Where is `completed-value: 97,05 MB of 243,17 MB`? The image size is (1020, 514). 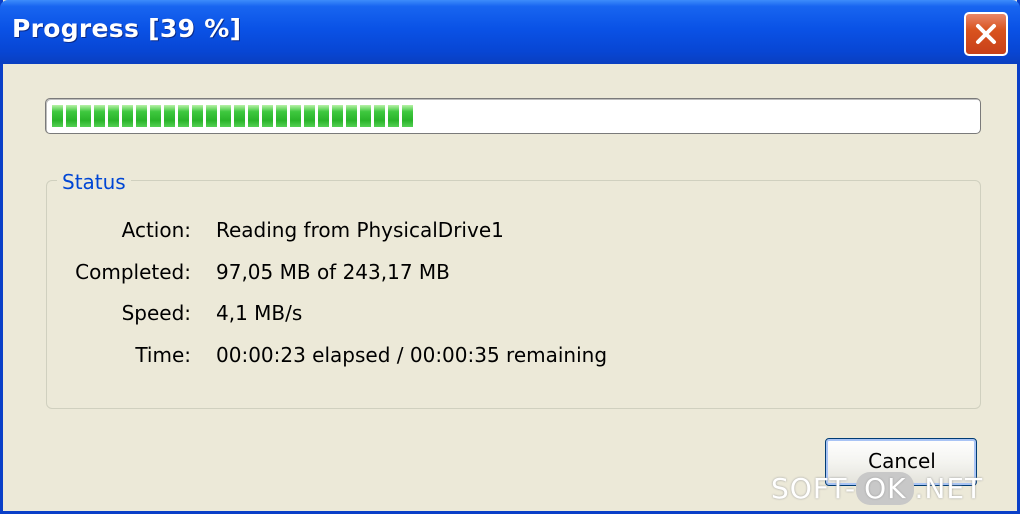
completed-value: 97,05 MB of 243,17 MB is located at coordinates (333, 272).